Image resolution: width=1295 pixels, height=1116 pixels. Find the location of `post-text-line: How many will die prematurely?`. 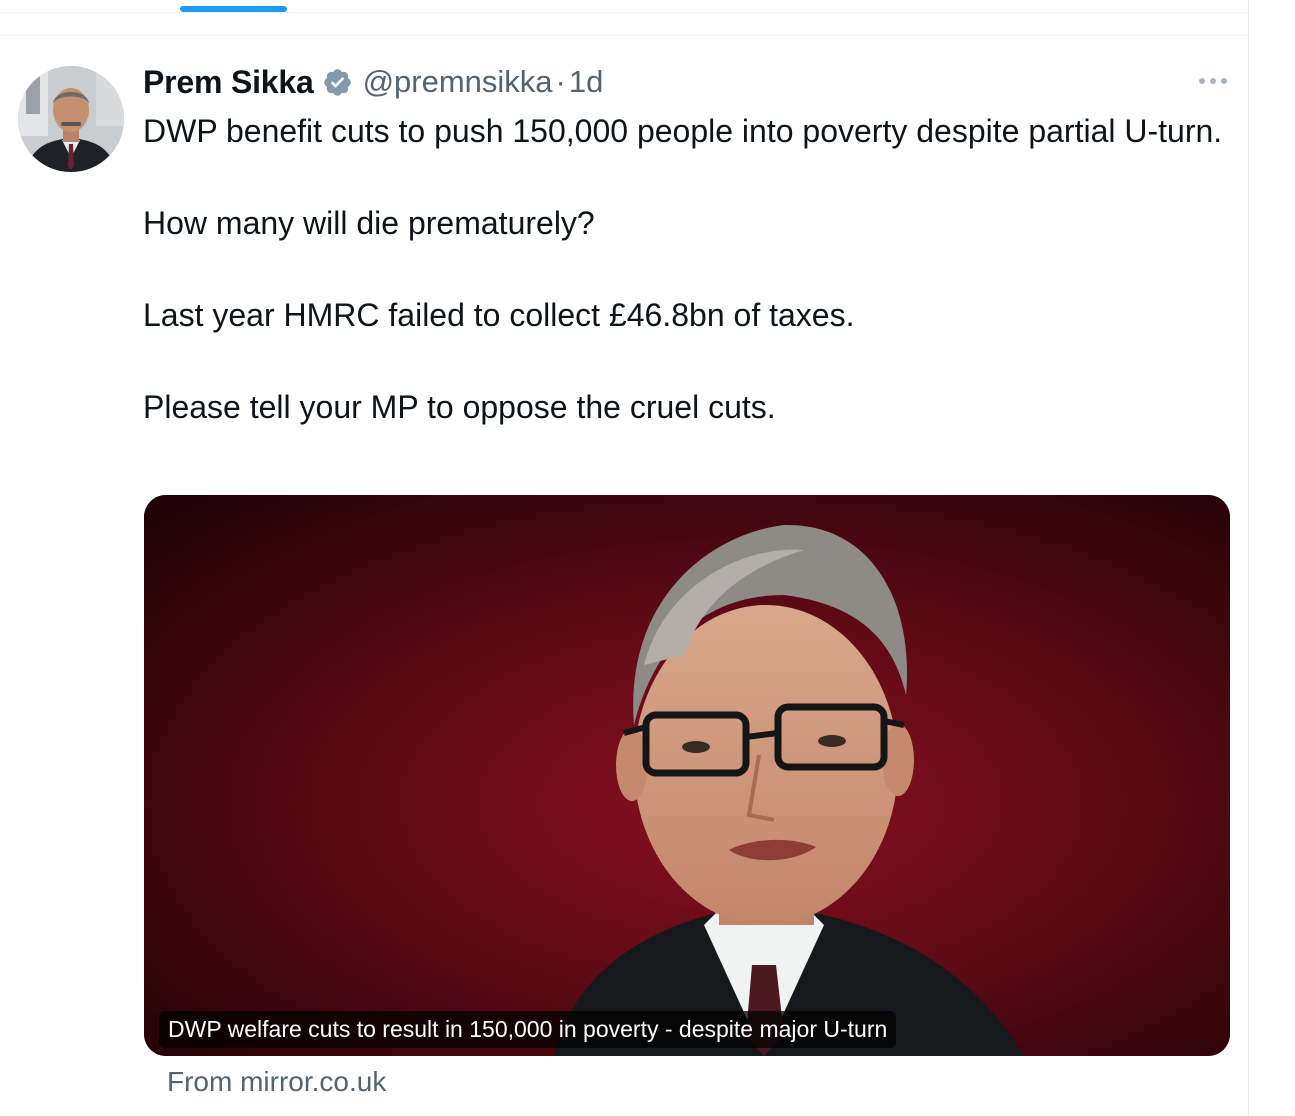

post-text-line: How many will die prematurely? is located at coordinates (369, 223).